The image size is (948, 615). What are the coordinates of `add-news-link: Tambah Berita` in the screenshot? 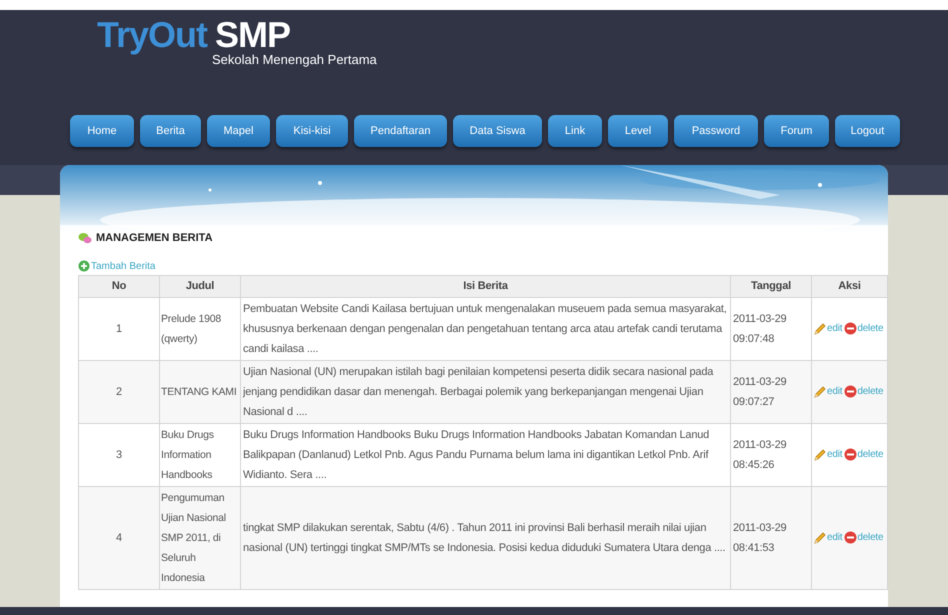 It's located at (117, 266).